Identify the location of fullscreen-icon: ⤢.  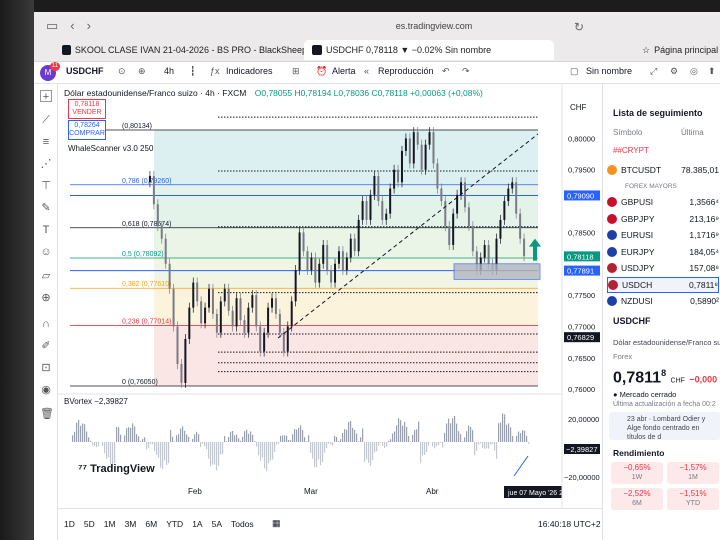
(653, 71).